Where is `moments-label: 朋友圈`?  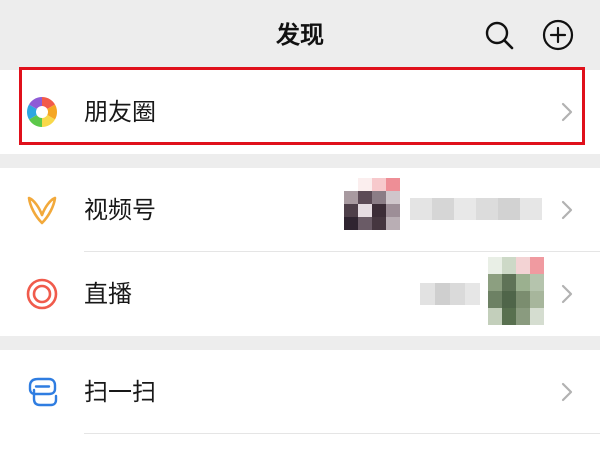
moments-label: 朋友圈 is located at coordinates (120, 112).